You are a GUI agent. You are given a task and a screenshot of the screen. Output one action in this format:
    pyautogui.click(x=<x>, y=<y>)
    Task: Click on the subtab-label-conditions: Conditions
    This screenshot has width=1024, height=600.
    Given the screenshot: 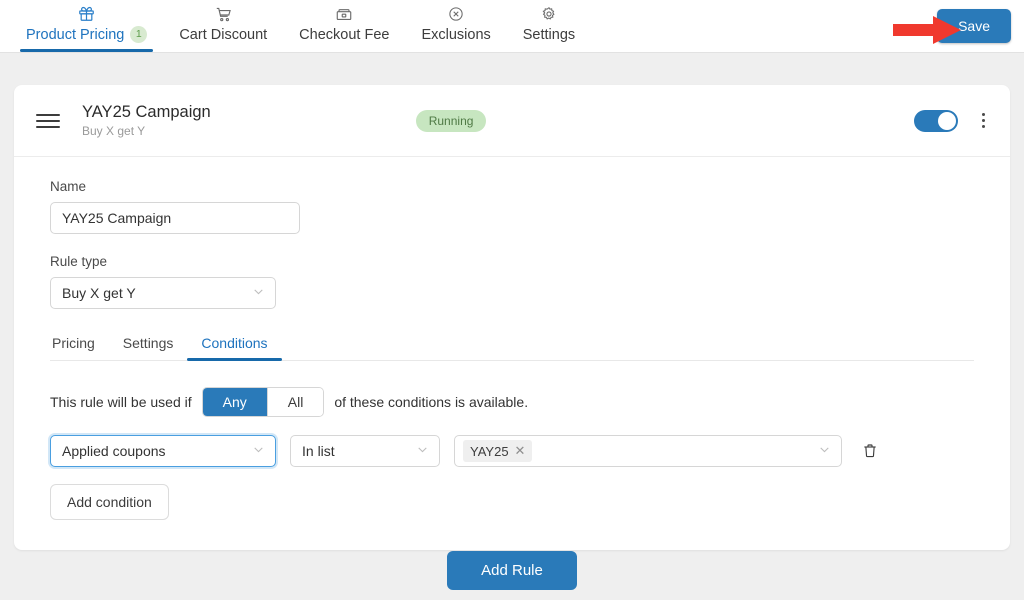 What is the action you would take?
    pyautogui.click(x=234, y=343)
    